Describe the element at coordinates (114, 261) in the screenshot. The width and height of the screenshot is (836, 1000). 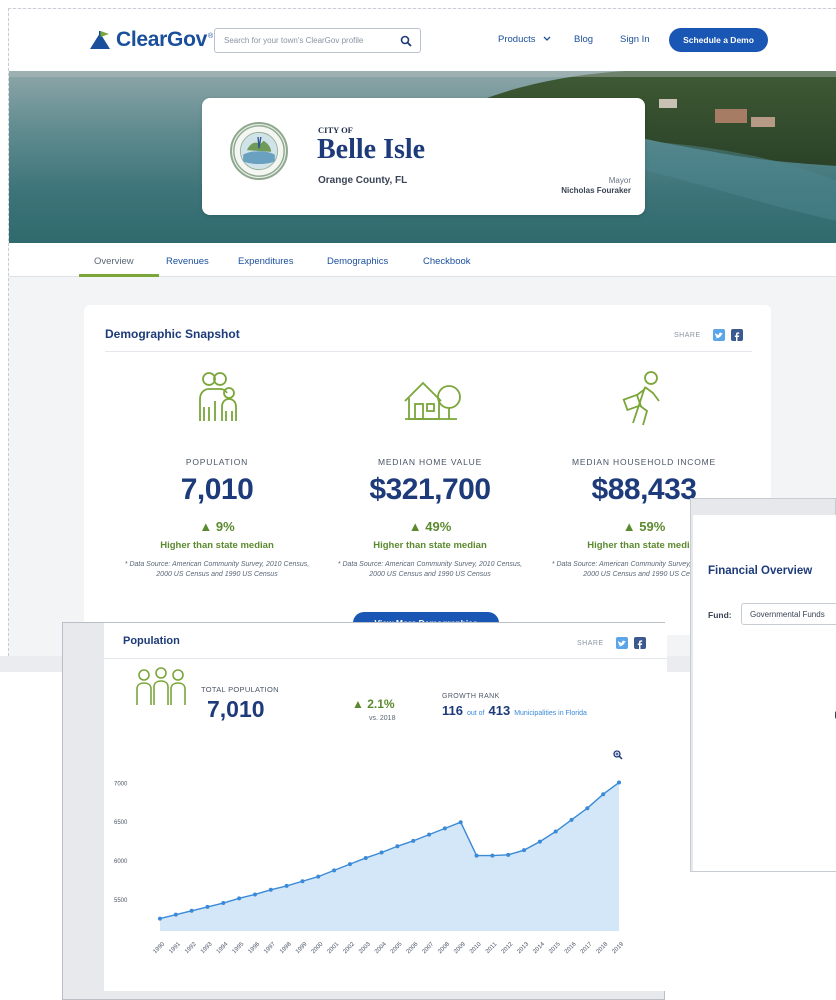
I see `tab-overview: Overview` at that location.